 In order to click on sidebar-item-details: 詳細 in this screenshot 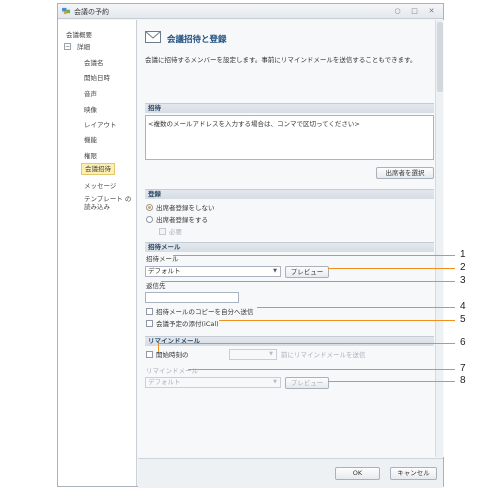, I will do `click(83, 47)`.